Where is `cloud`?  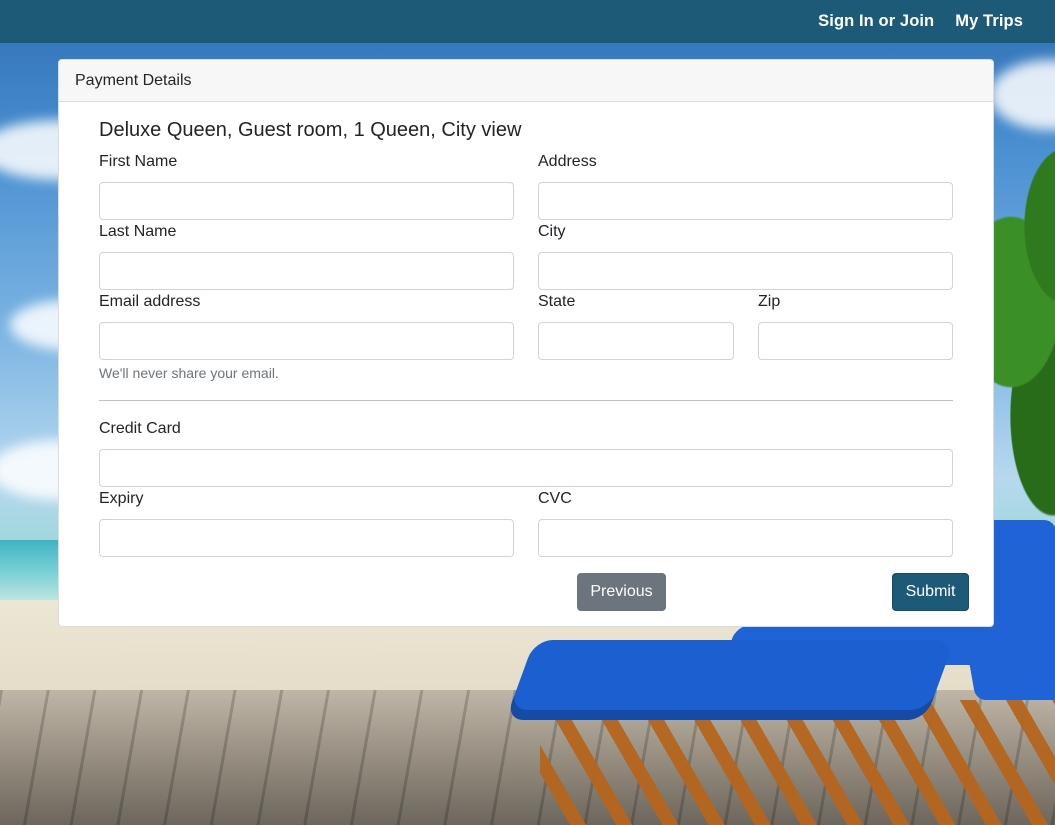
cloud is located at coordinates (1022, 95).